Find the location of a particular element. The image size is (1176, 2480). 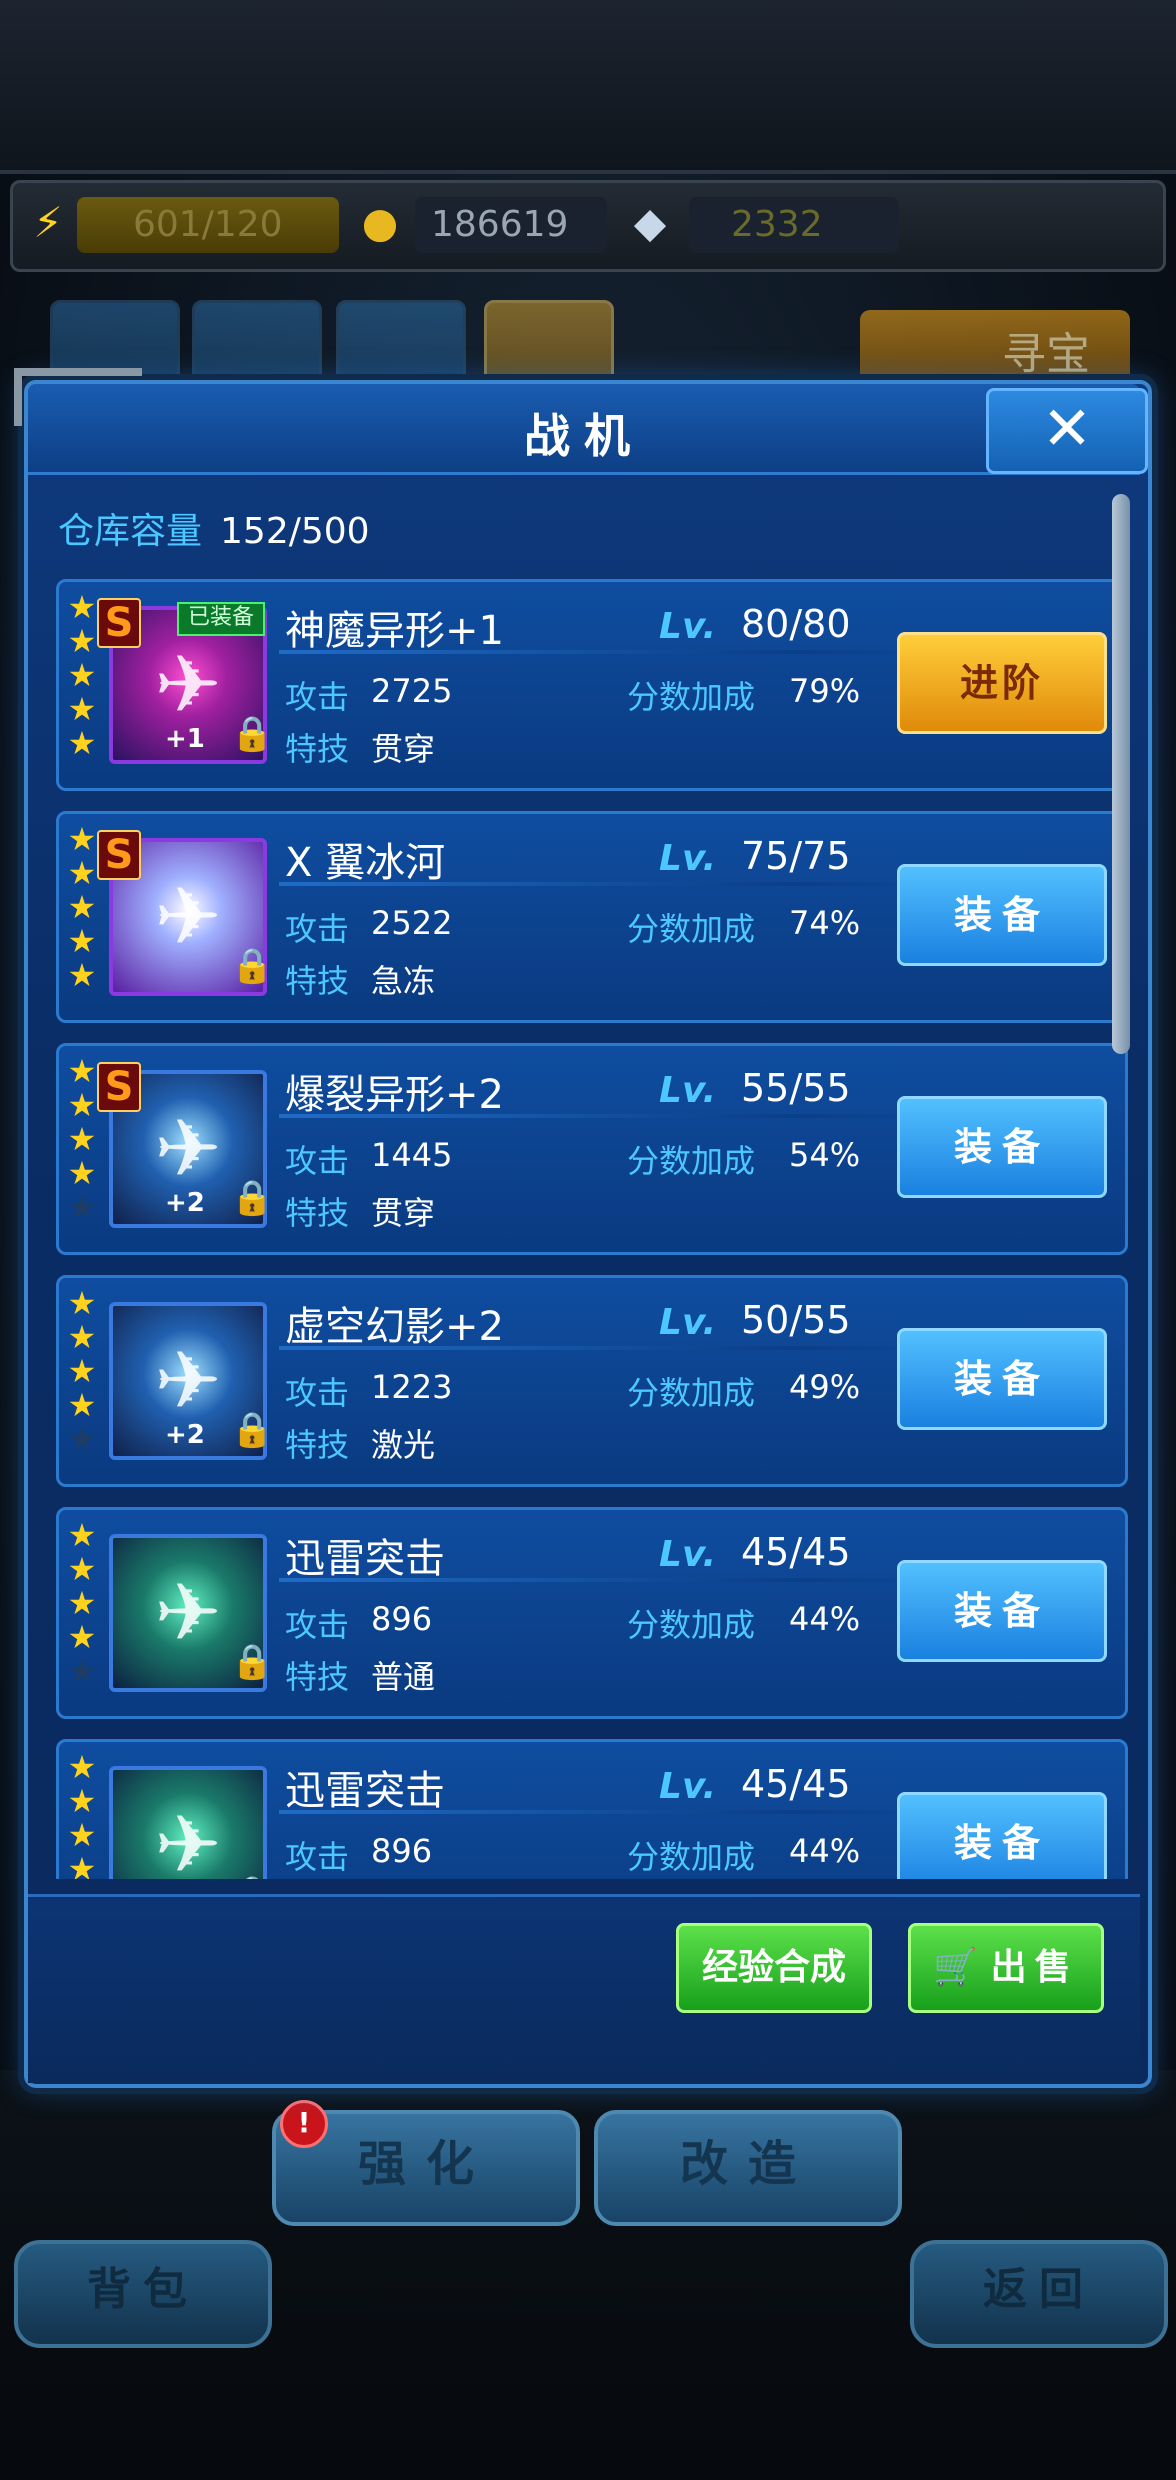

modal-header: 战机 ✕ is located at coordinates (588, 429).